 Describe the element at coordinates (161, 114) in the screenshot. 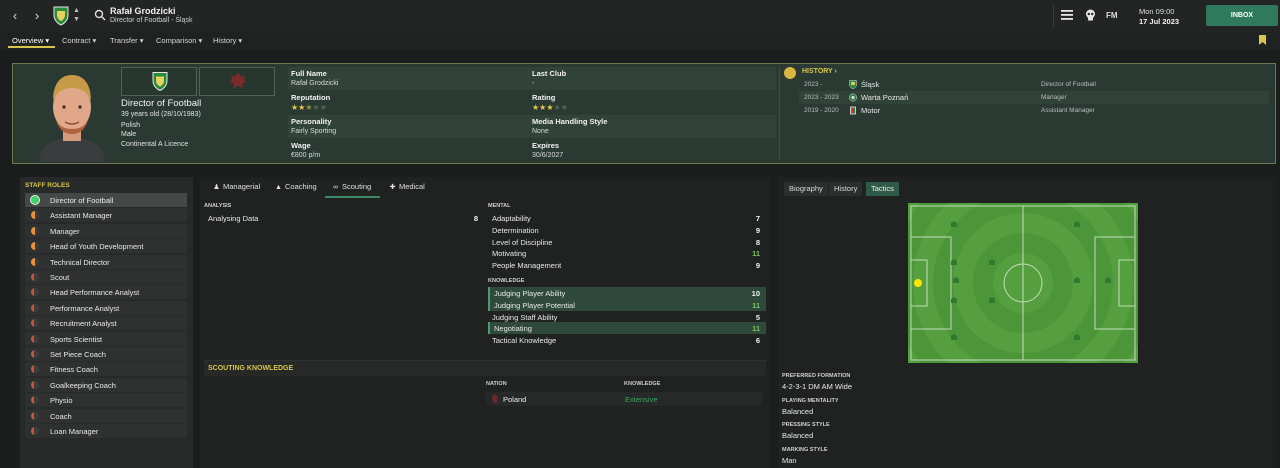

I see `age-text: 39 years old (28/10/1983)` at that location.